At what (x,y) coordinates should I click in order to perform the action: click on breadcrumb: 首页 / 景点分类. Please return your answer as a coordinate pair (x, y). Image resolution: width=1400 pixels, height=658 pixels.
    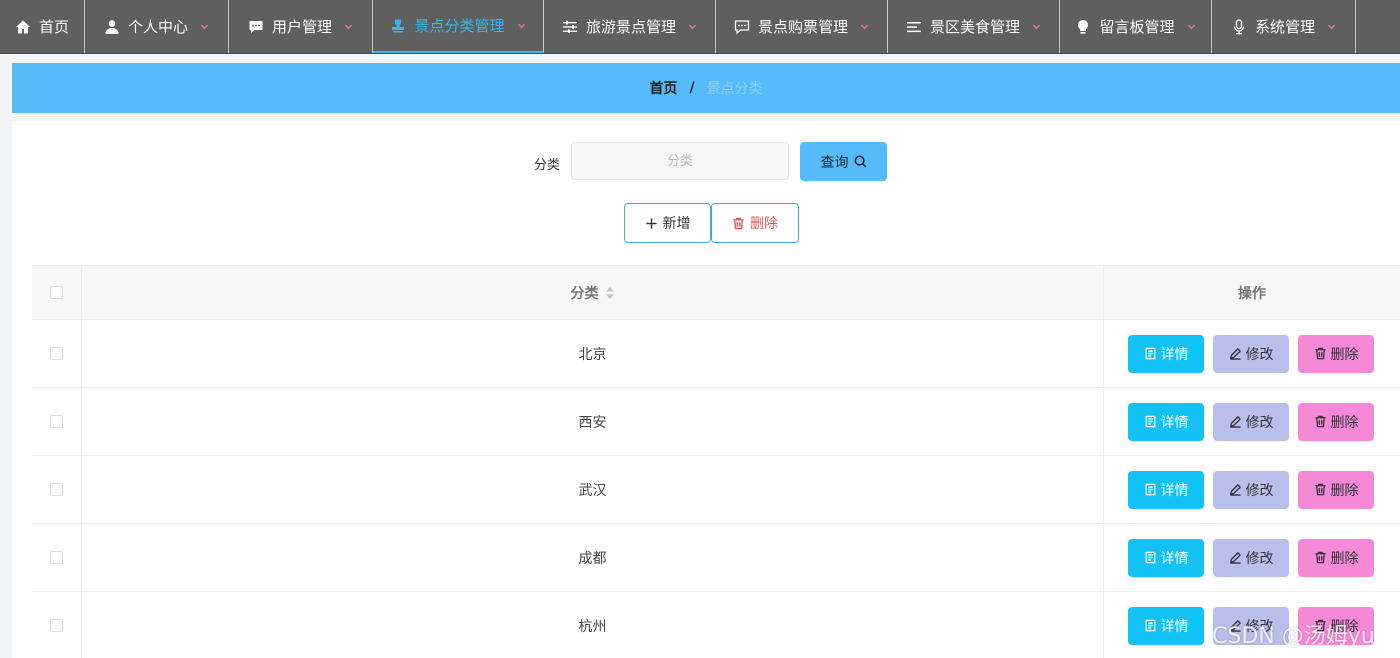
    Looking at the image, I should click on (706, 88).